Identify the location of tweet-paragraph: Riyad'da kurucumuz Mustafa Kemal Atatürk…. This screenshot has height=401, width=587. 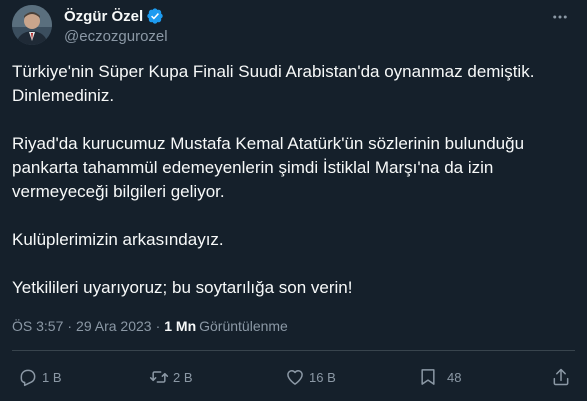
(268, 167).